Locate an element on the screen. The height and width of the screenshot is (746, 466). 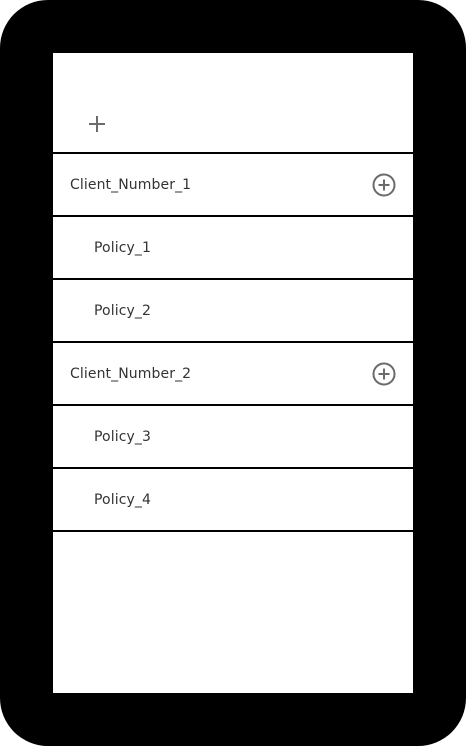
add-client-button is located at coordinates (97, 124).